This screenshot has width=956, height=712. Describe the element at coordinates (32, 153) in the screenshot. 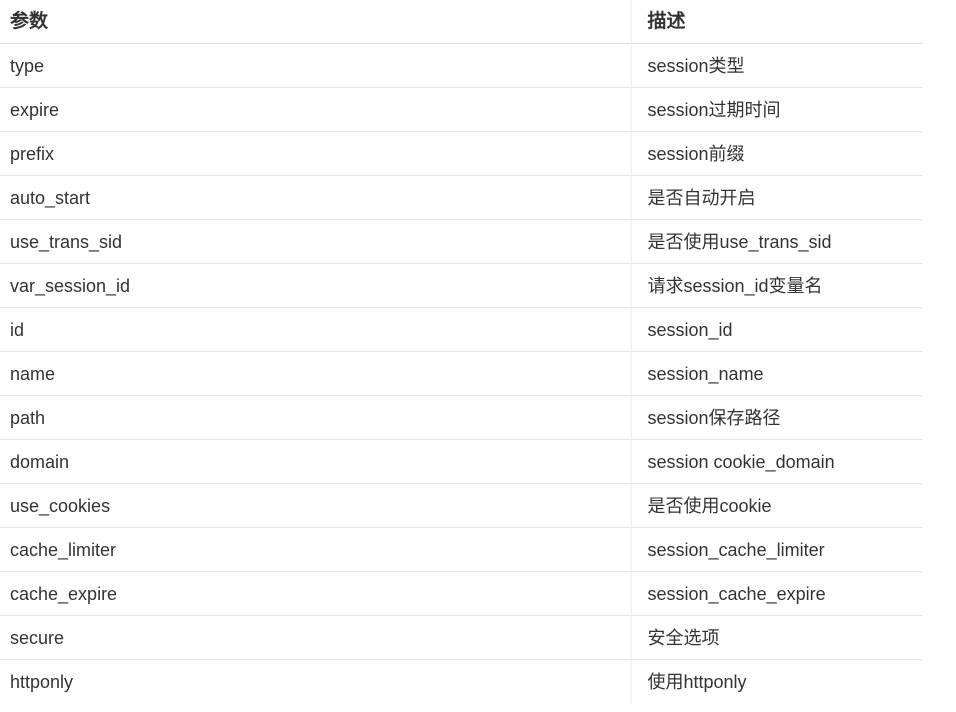

I see `param-cell: prefix` at that location.